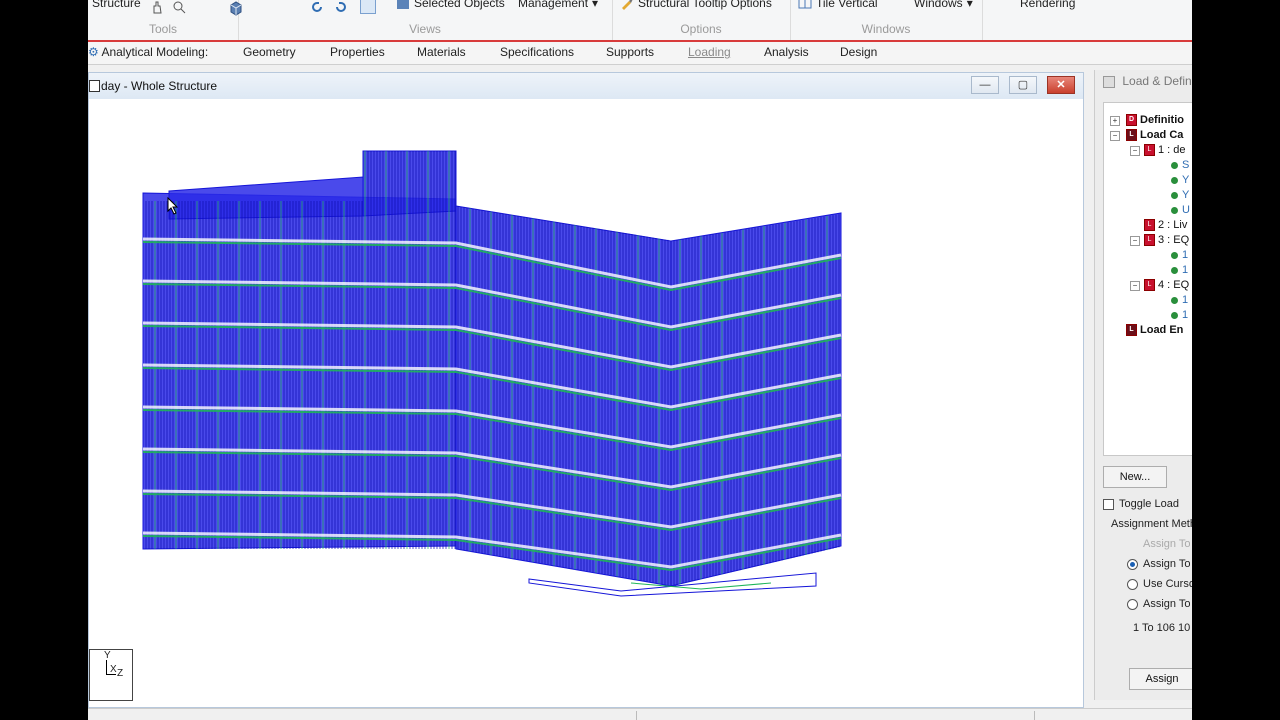 Image resolution: width=1280 pixels, height=720 pixels. What do you see at coordinates (630, 52) in the screenshot?
I see `tab-supports: Supports` at bounding box center [630, 52].